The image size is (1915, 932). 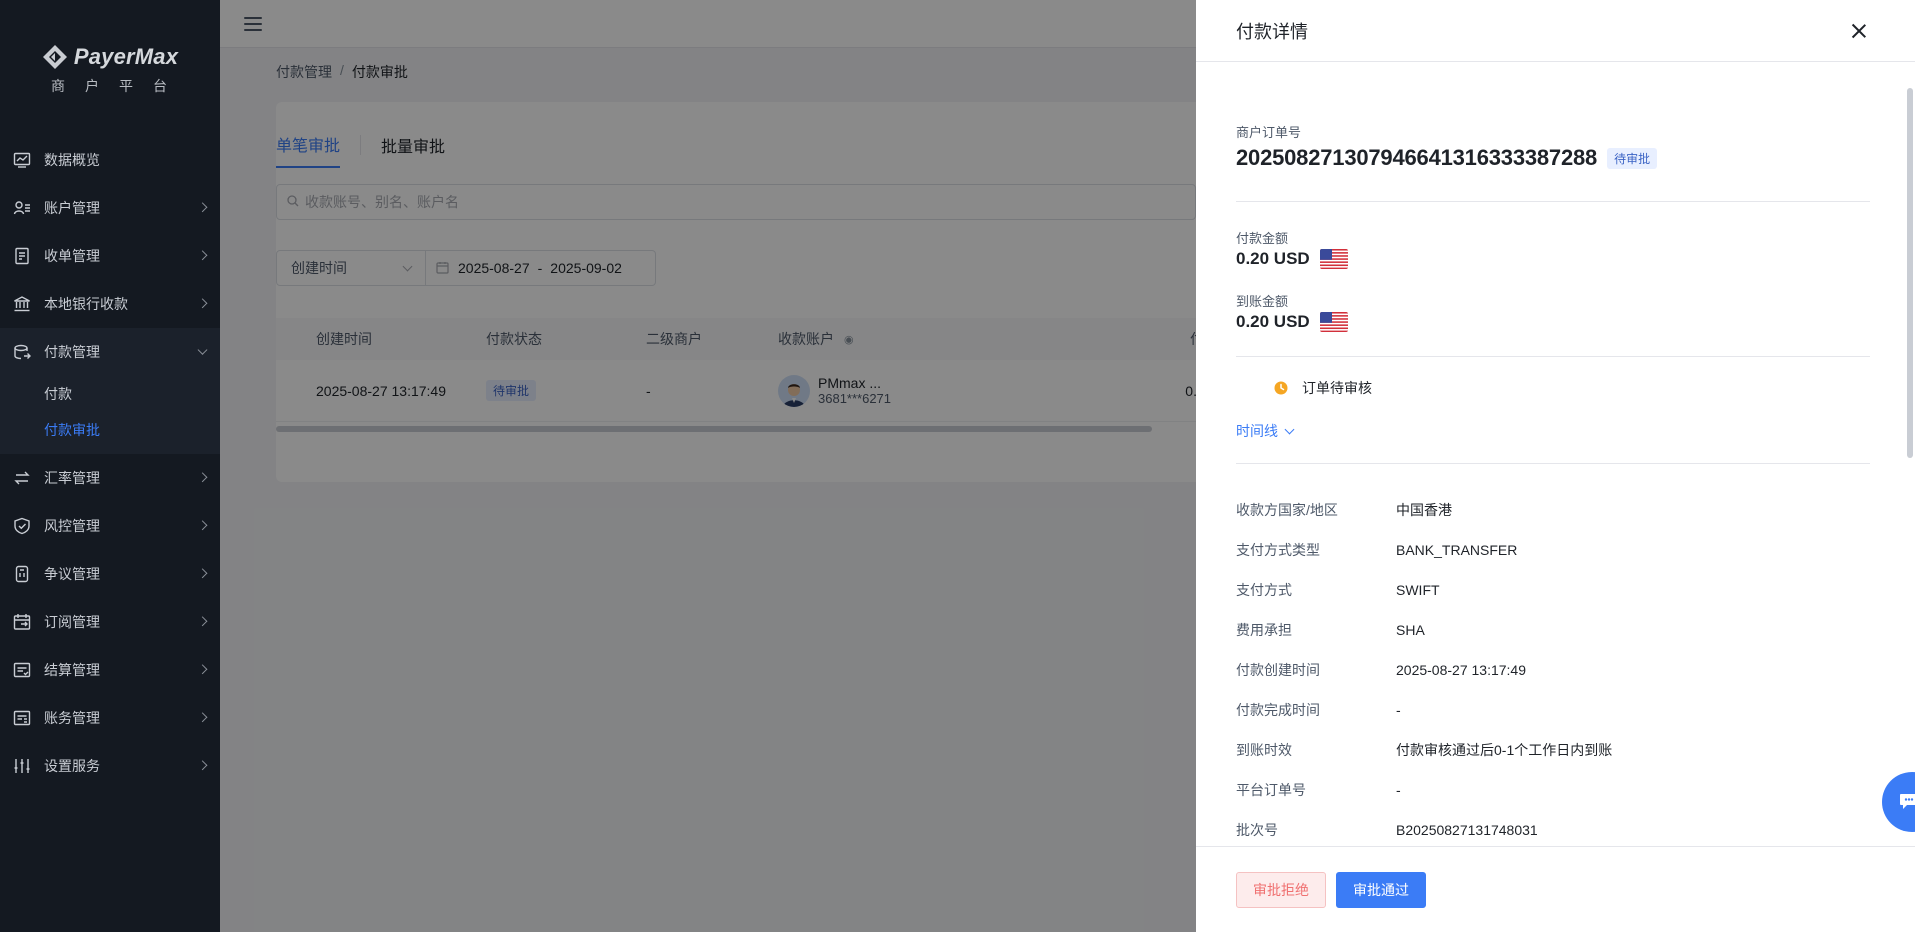 I want to click on order-block: 商户订单号 202508271307946641316333387288 待审批, so click(x=1553, y=146).